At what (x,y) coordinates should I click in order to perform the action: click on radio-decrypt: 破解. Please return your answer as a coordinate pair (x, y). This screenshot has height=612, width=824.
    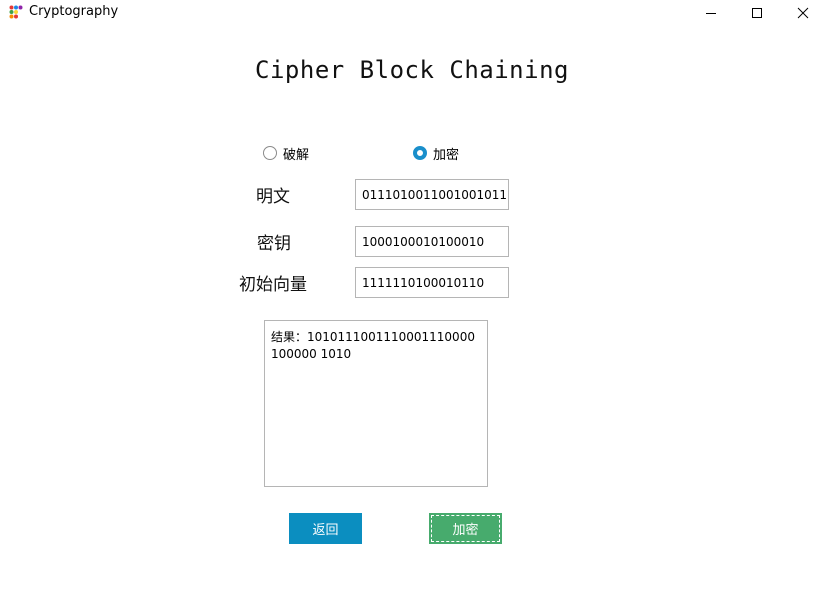
    Looking at the image, I should click on (286, 154).